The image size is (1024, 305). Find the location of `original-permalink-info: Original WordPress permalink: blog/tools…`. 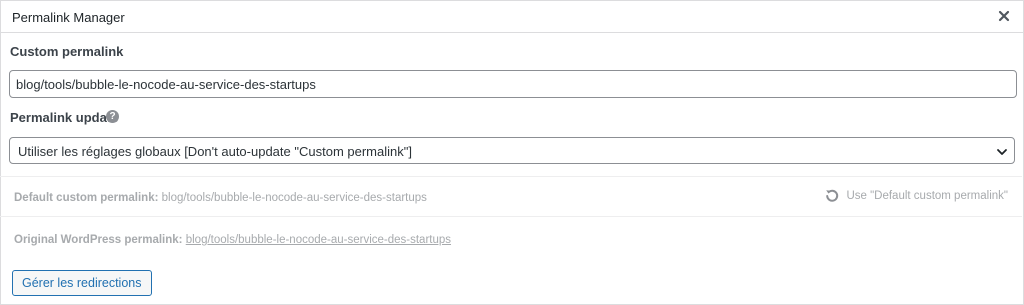

original-permalink-info: Original WordPress permalink: blog/tools… is located at coordinates (232, 240).